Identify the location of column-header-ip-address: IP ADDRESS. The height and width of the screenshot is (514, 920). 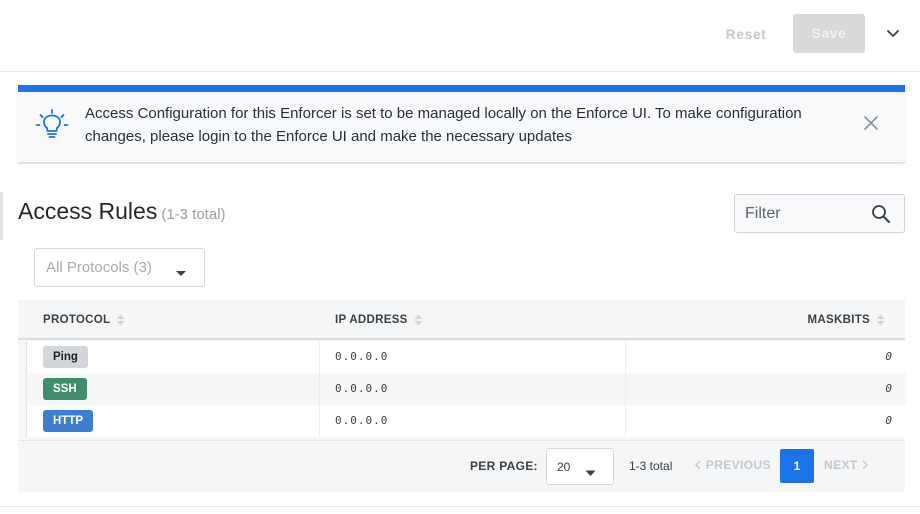
(379, 320).